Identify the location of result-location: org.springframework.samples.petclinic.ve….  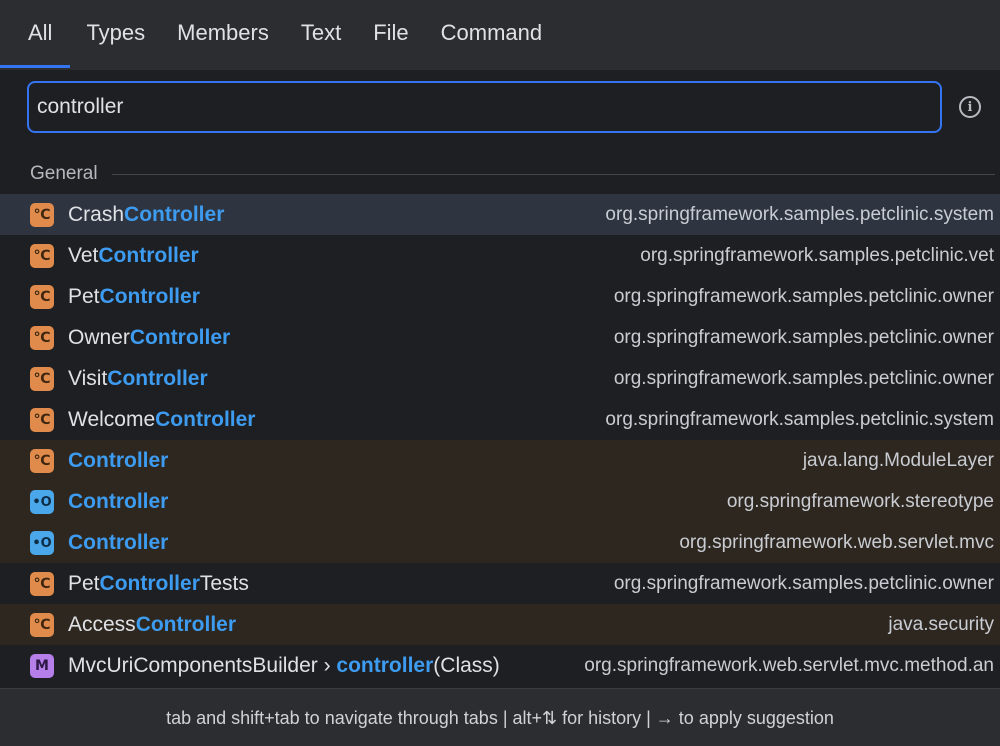
(817, 255).